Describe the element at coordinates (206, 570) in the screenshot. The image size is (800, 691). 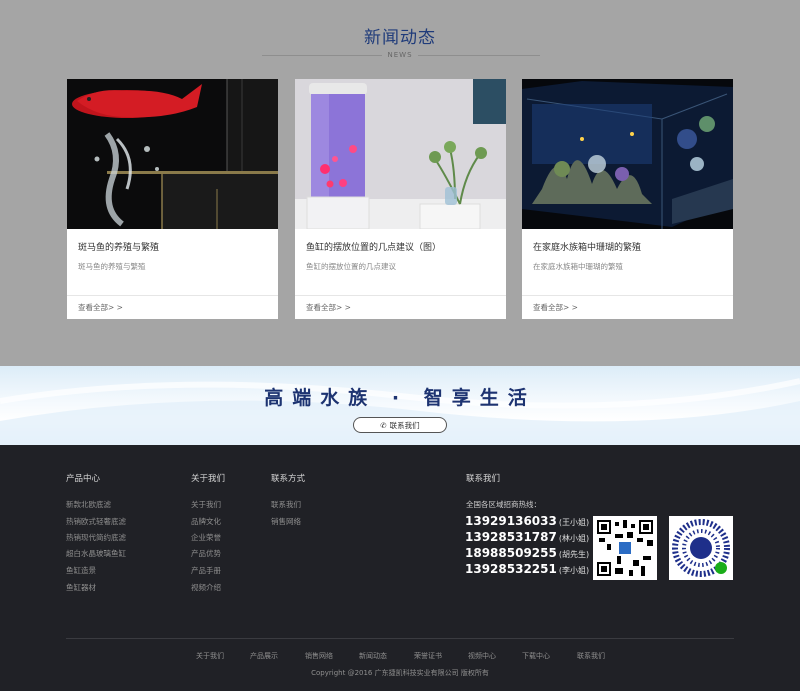
I see `footer-link: 产品手册` at that location.